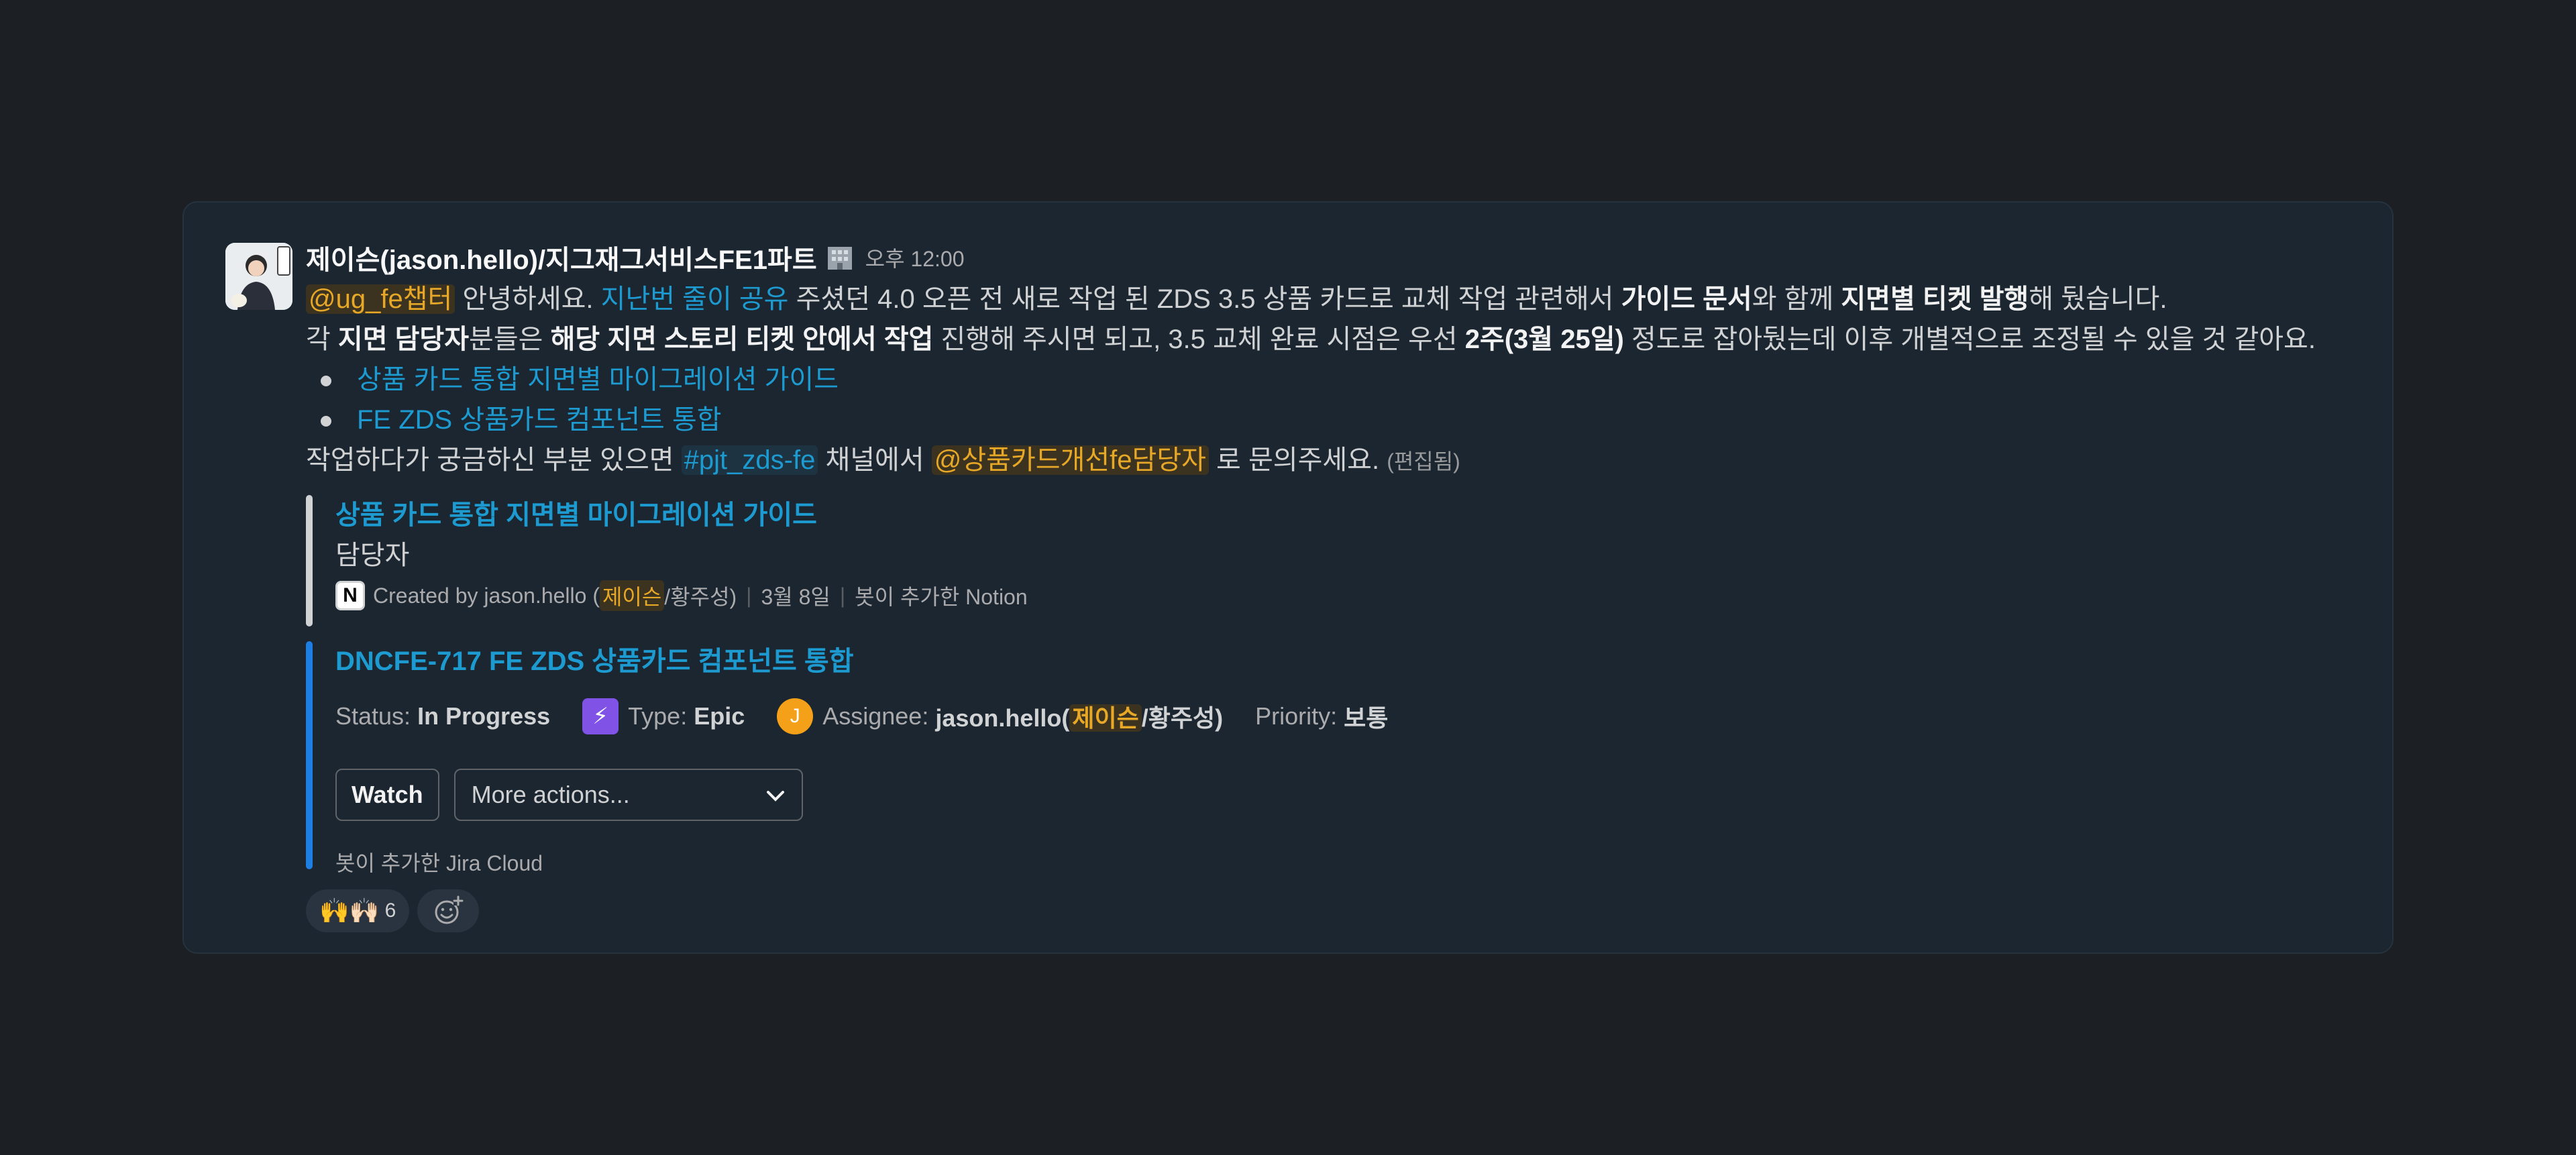 This screenshot has height=1155, width=2576. Describe the element at coordinates (1296, 716) in the screenshot. I see `field-label: Priority:` at that location.